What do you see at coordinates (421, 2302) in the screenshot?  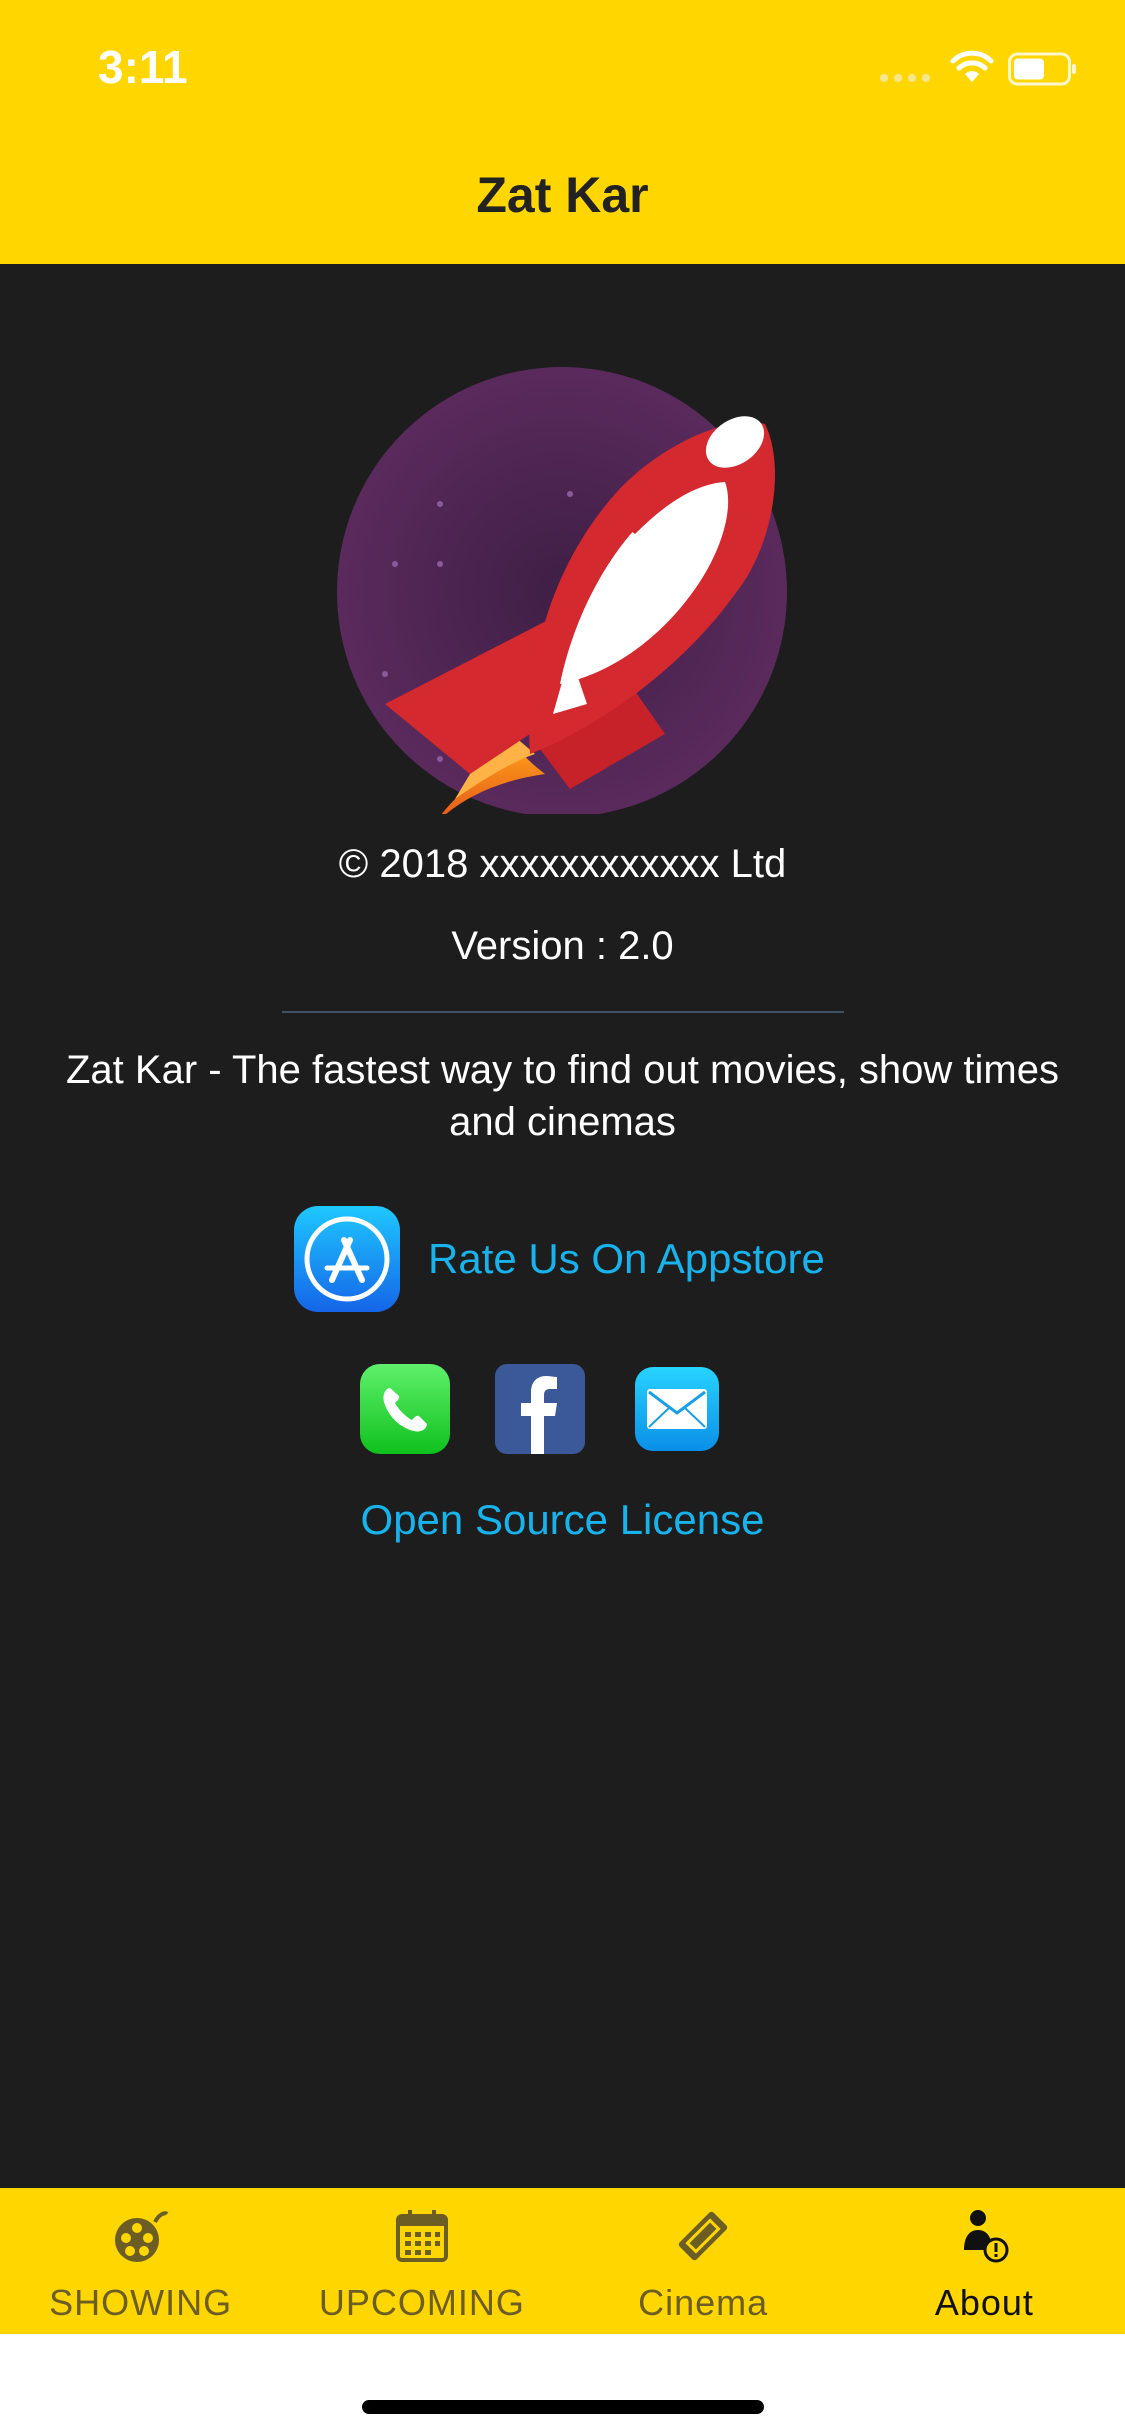 I see `tab-label: UPCOMING` at bounding box center [421, 2302].